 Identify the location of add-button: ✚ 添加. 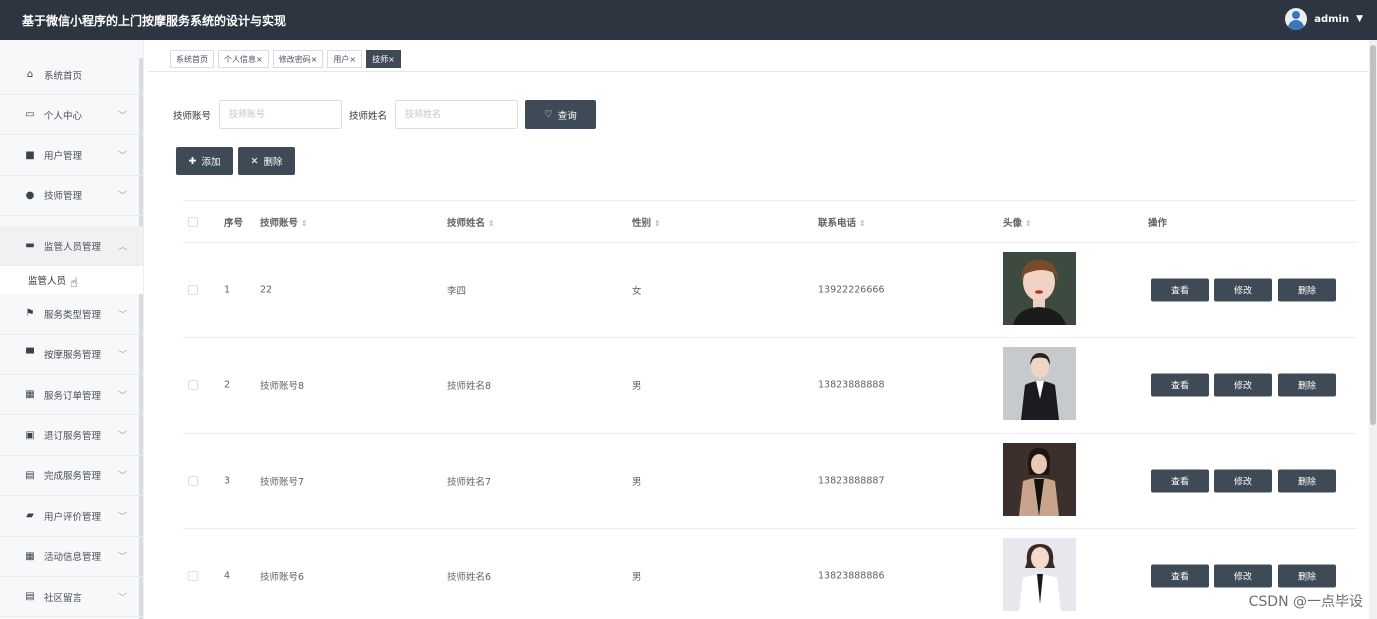
(204, 161).